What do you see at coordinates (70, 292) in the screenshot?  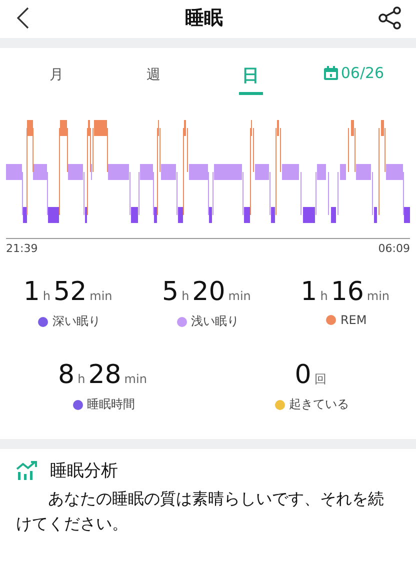 I see `stat-value: 52` at bounding box center [70, 292].